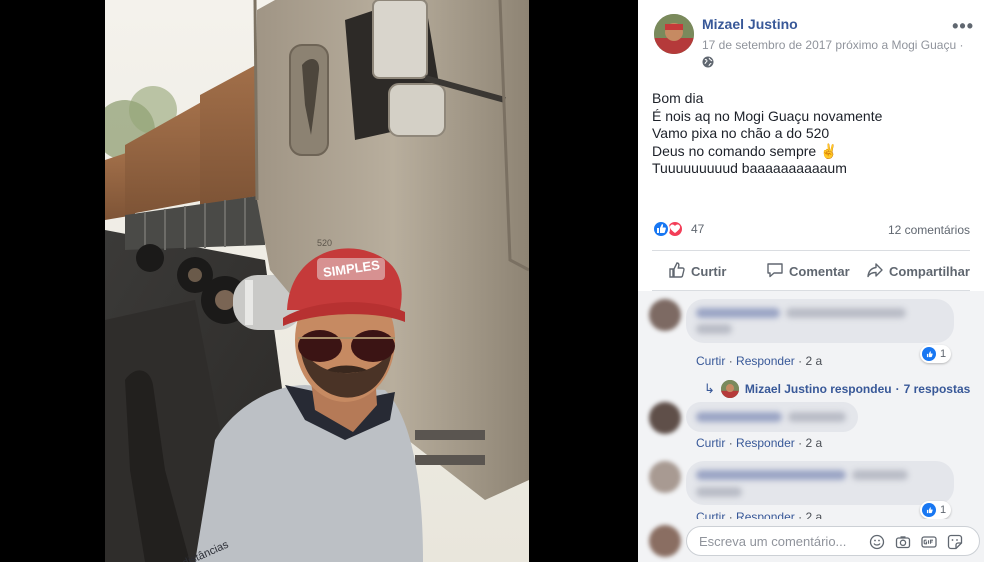  I want to click on share-button: Compartilhar, so click(918, 271).